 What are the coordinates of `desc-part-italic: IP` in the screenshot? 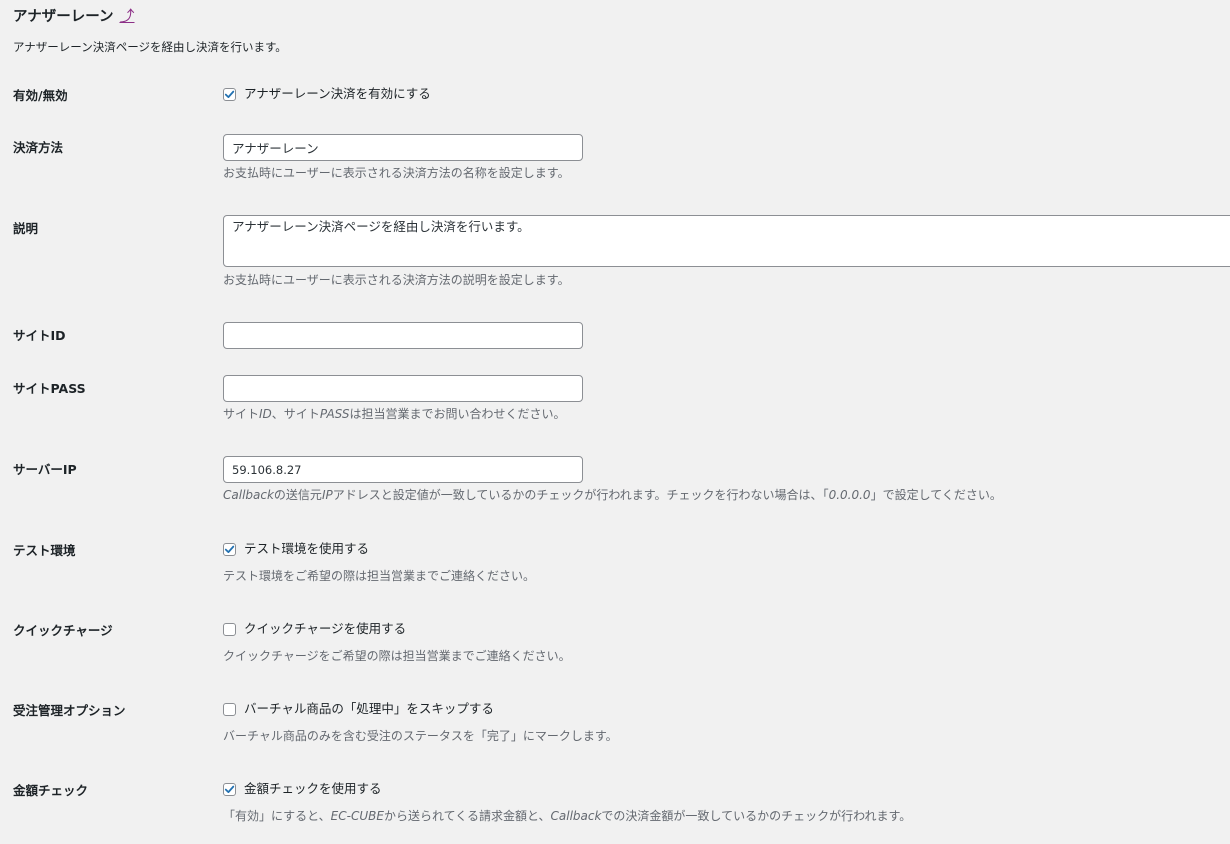 It's located at (327, 495).